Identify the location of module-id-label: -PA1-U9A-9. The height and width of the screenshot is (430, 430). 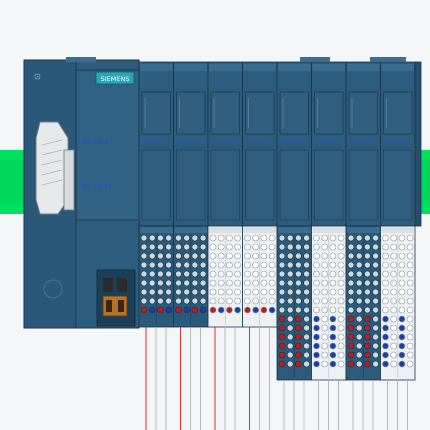
(396, 143).